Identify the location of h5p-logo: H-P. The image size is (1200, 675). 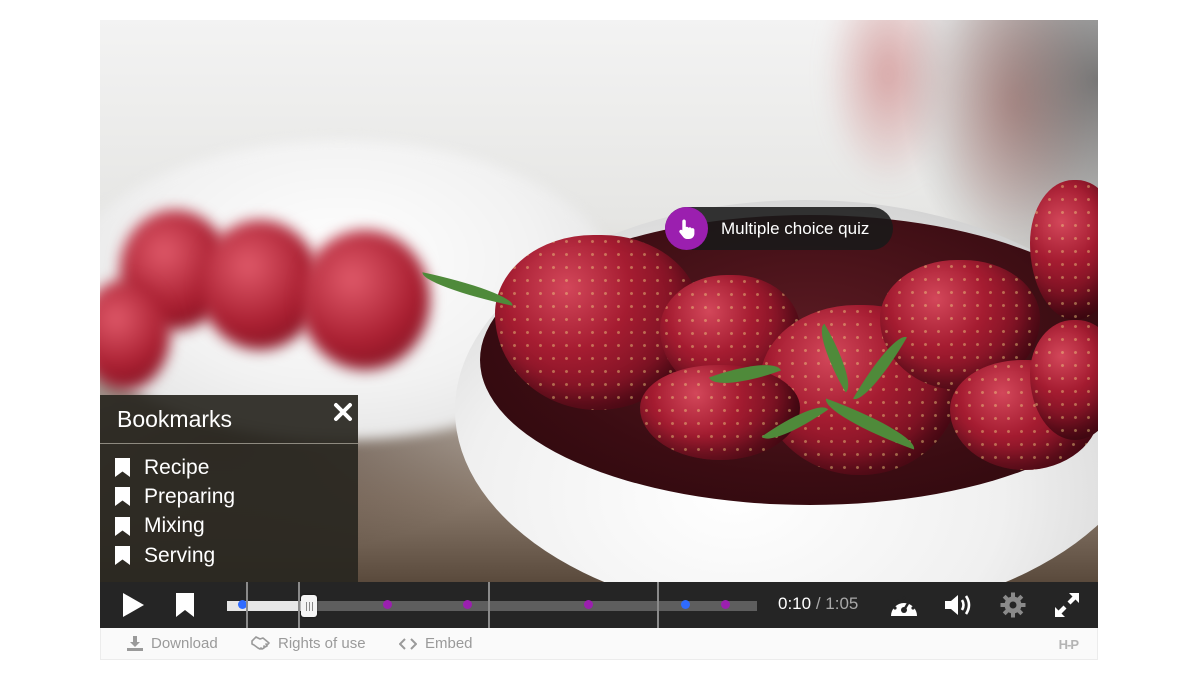
(1069, 644).